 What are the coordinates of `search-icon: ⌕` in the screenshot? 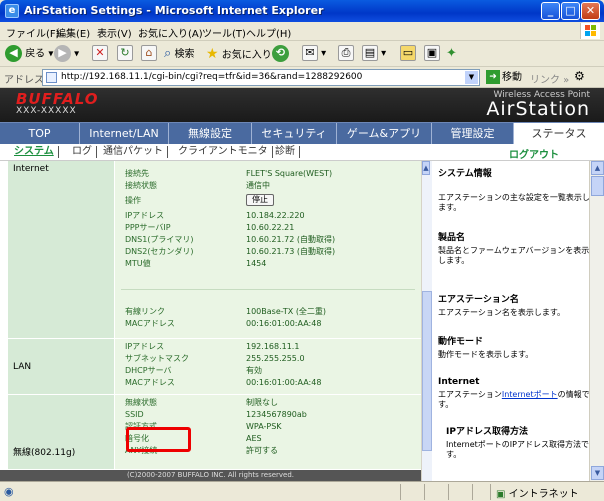 It's located at (168, 53).